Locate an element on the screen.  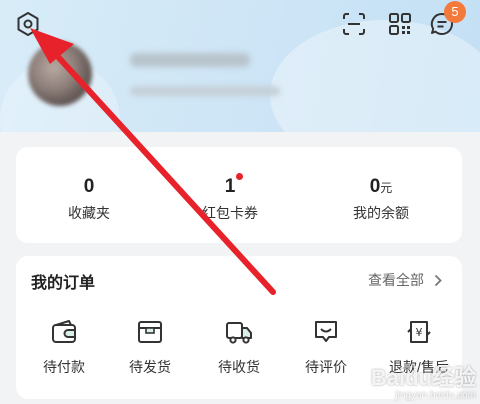
coupons-count: 1 is located at coordinates (234, 186).